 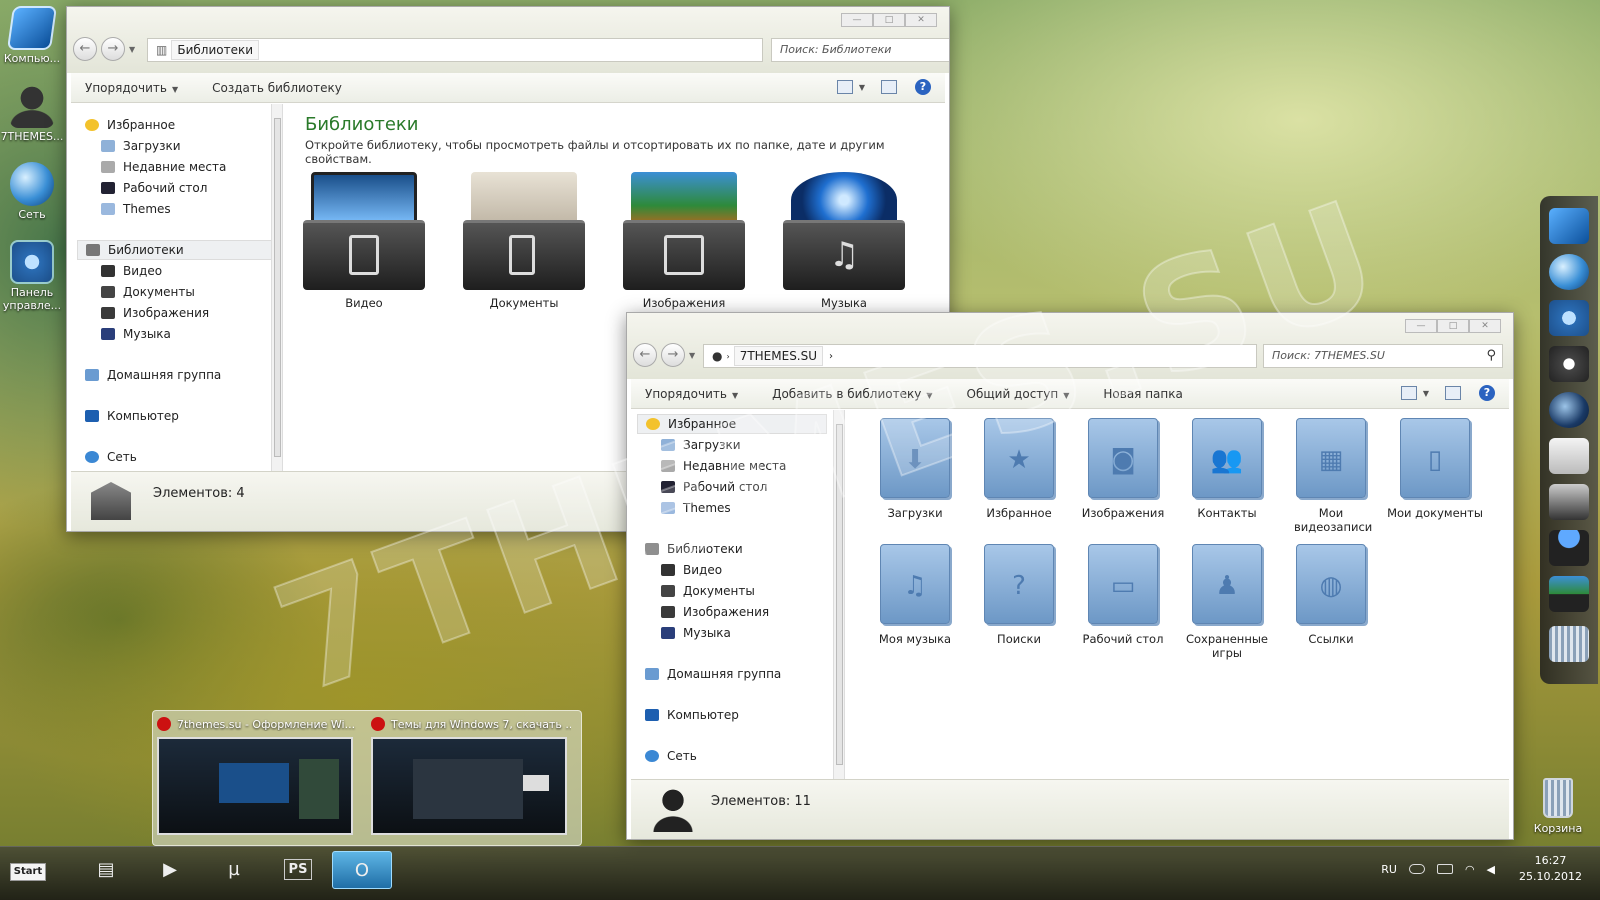 I want to click on search-input: Поиск: Библиотеки ⚲, so click(x=860, y=50).